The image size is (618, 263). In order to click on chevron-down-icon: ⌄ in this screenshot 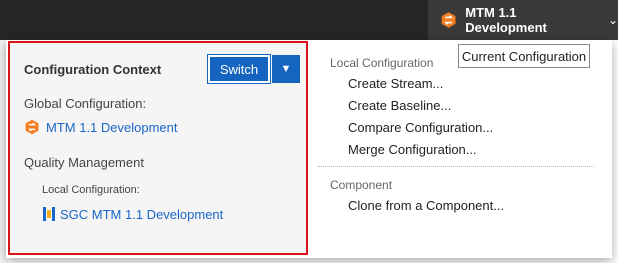, I will do `click(612, 20)`.